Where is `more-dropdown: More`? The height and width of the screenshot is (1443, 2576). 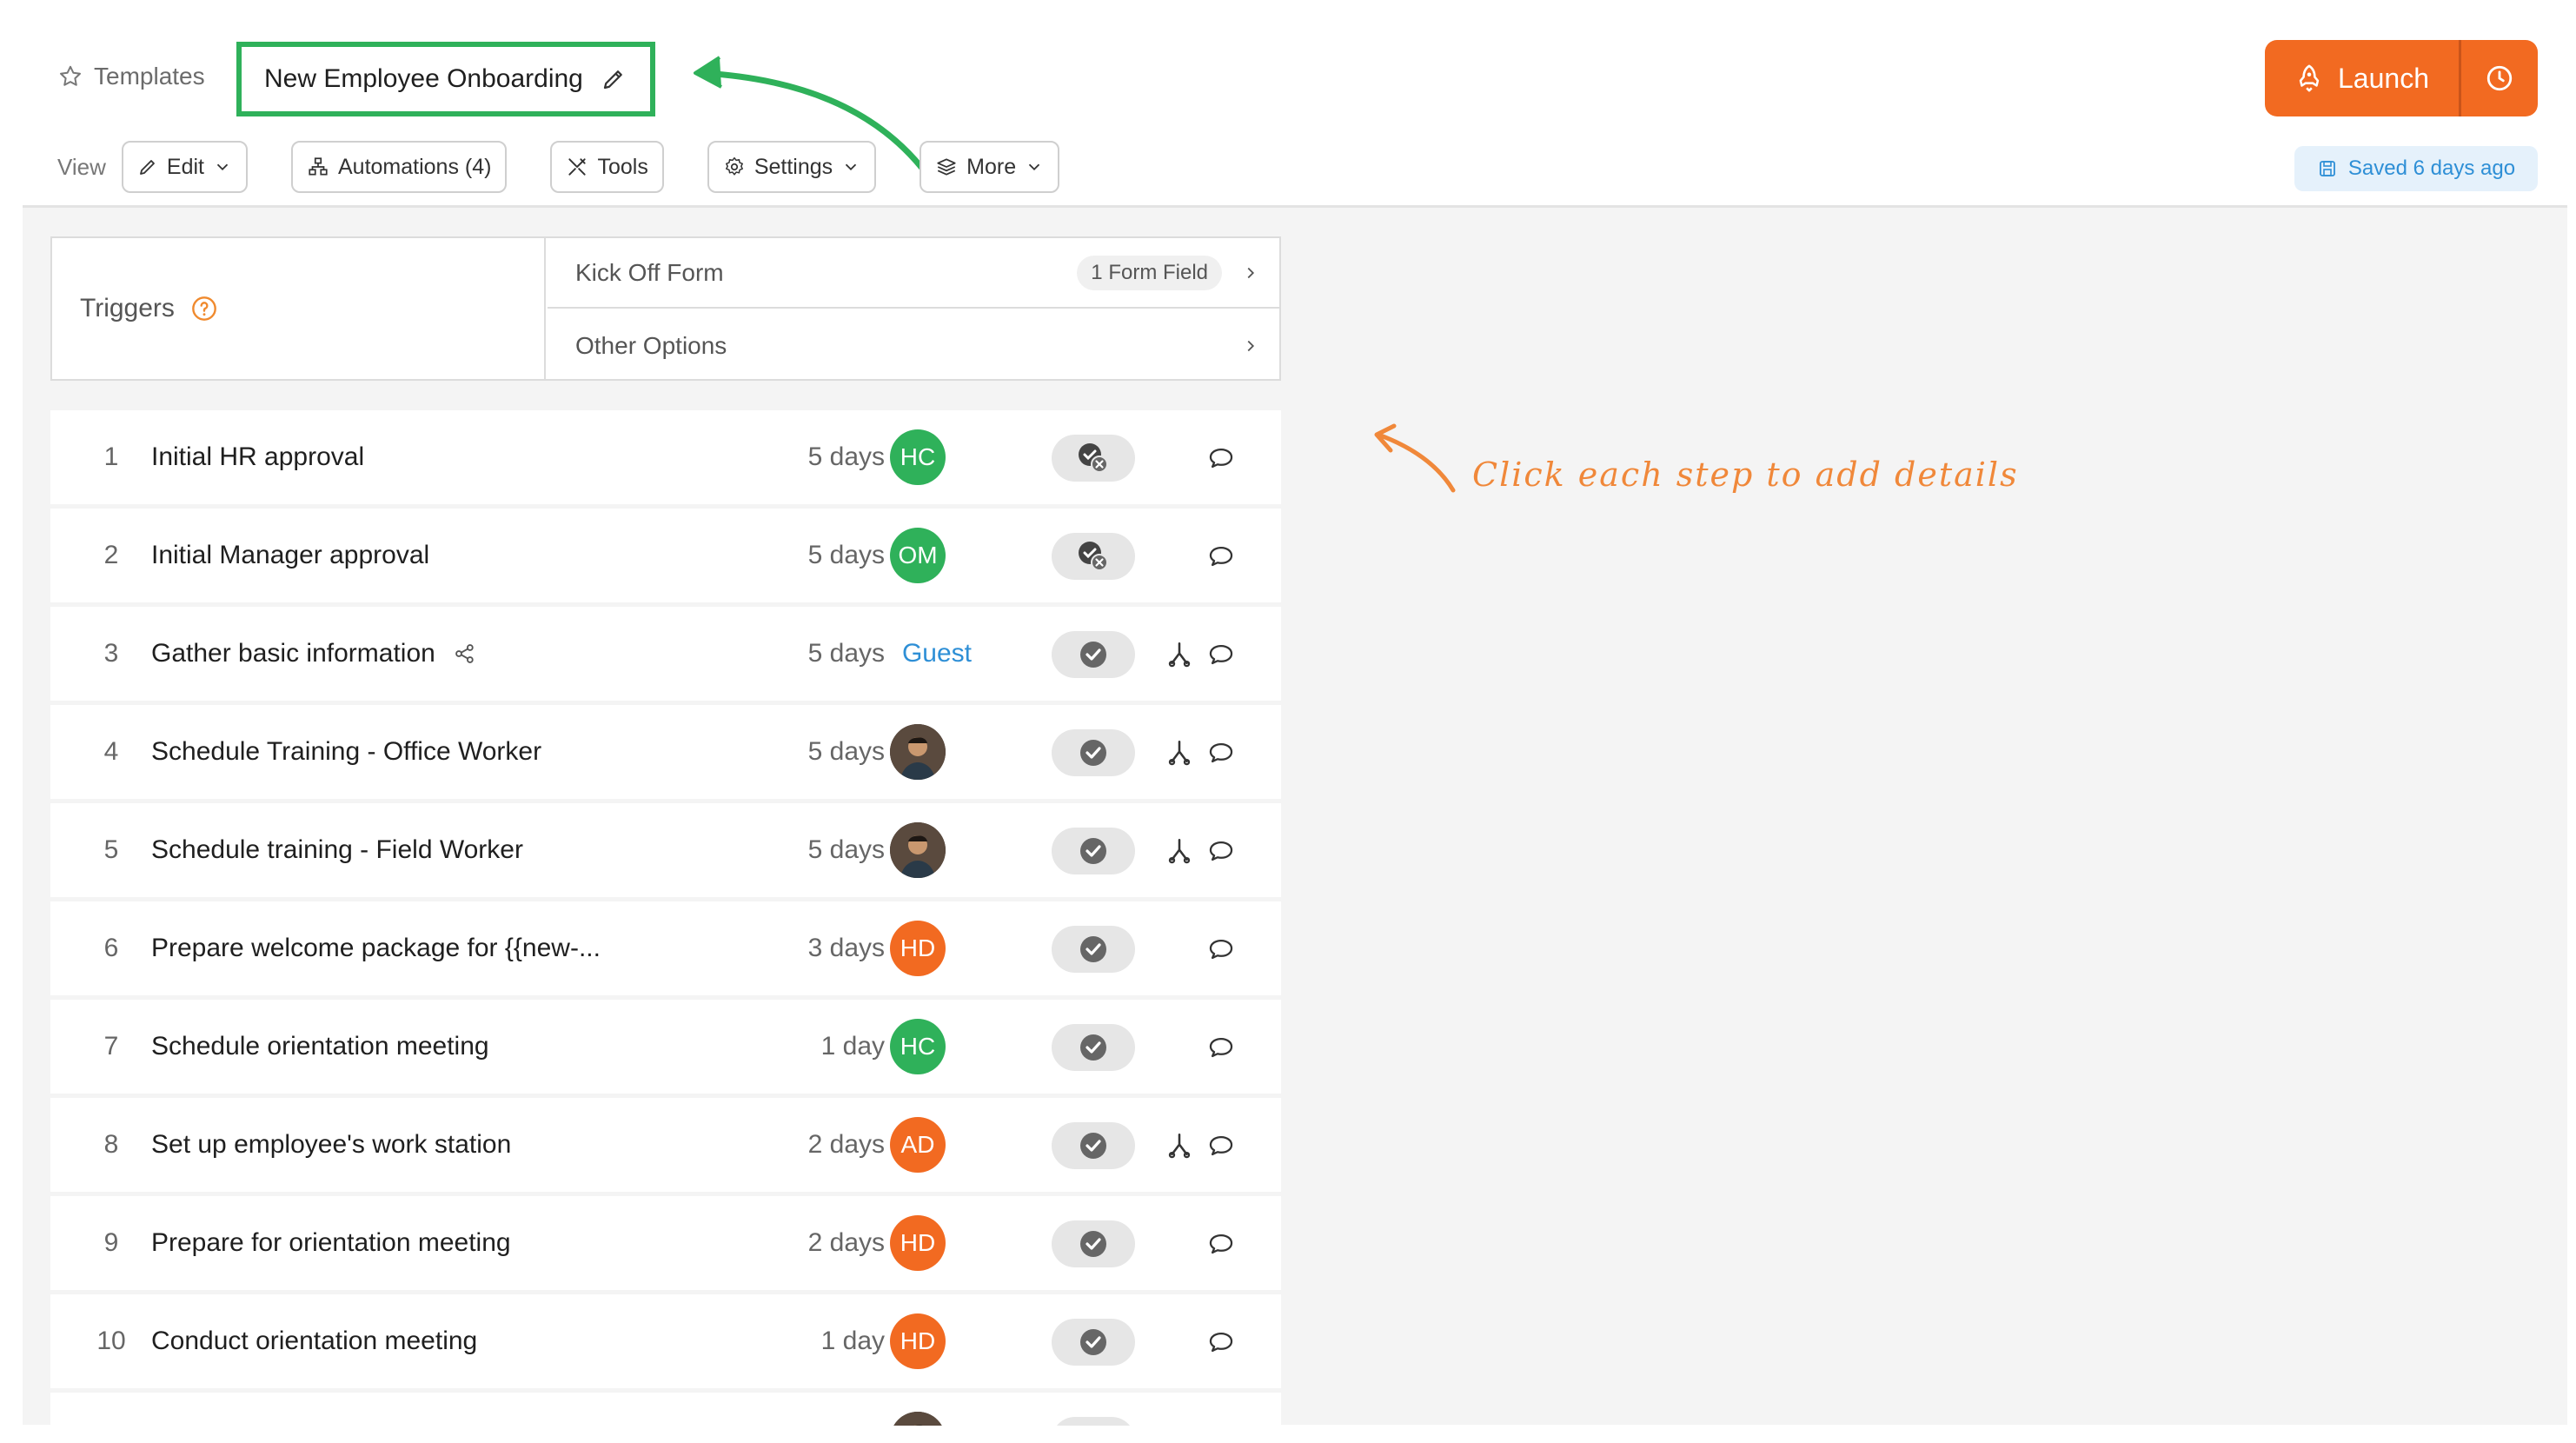
more-dropdown: More is located at coordinates (990, 167).